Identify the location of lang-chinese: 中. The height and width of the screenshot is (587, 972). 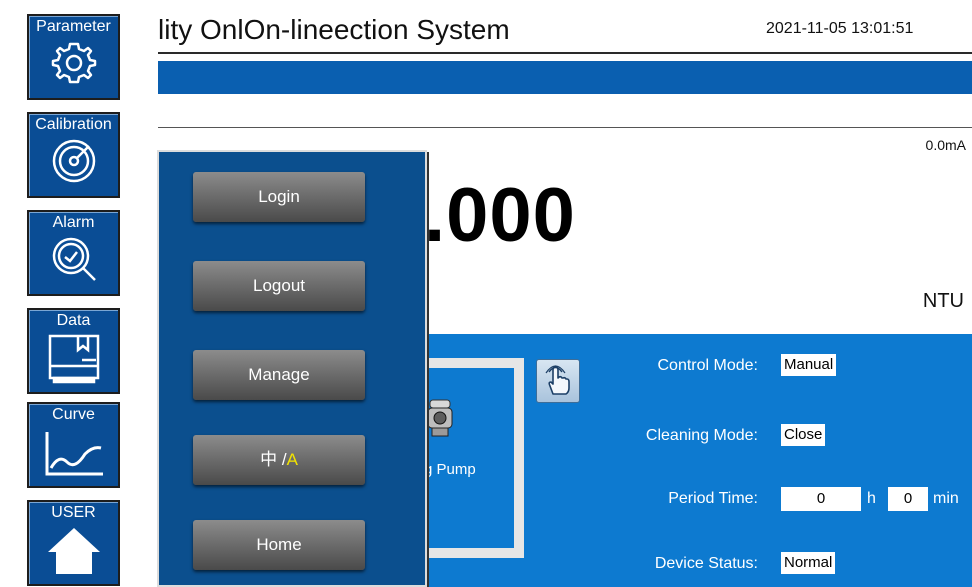
(269, 459).